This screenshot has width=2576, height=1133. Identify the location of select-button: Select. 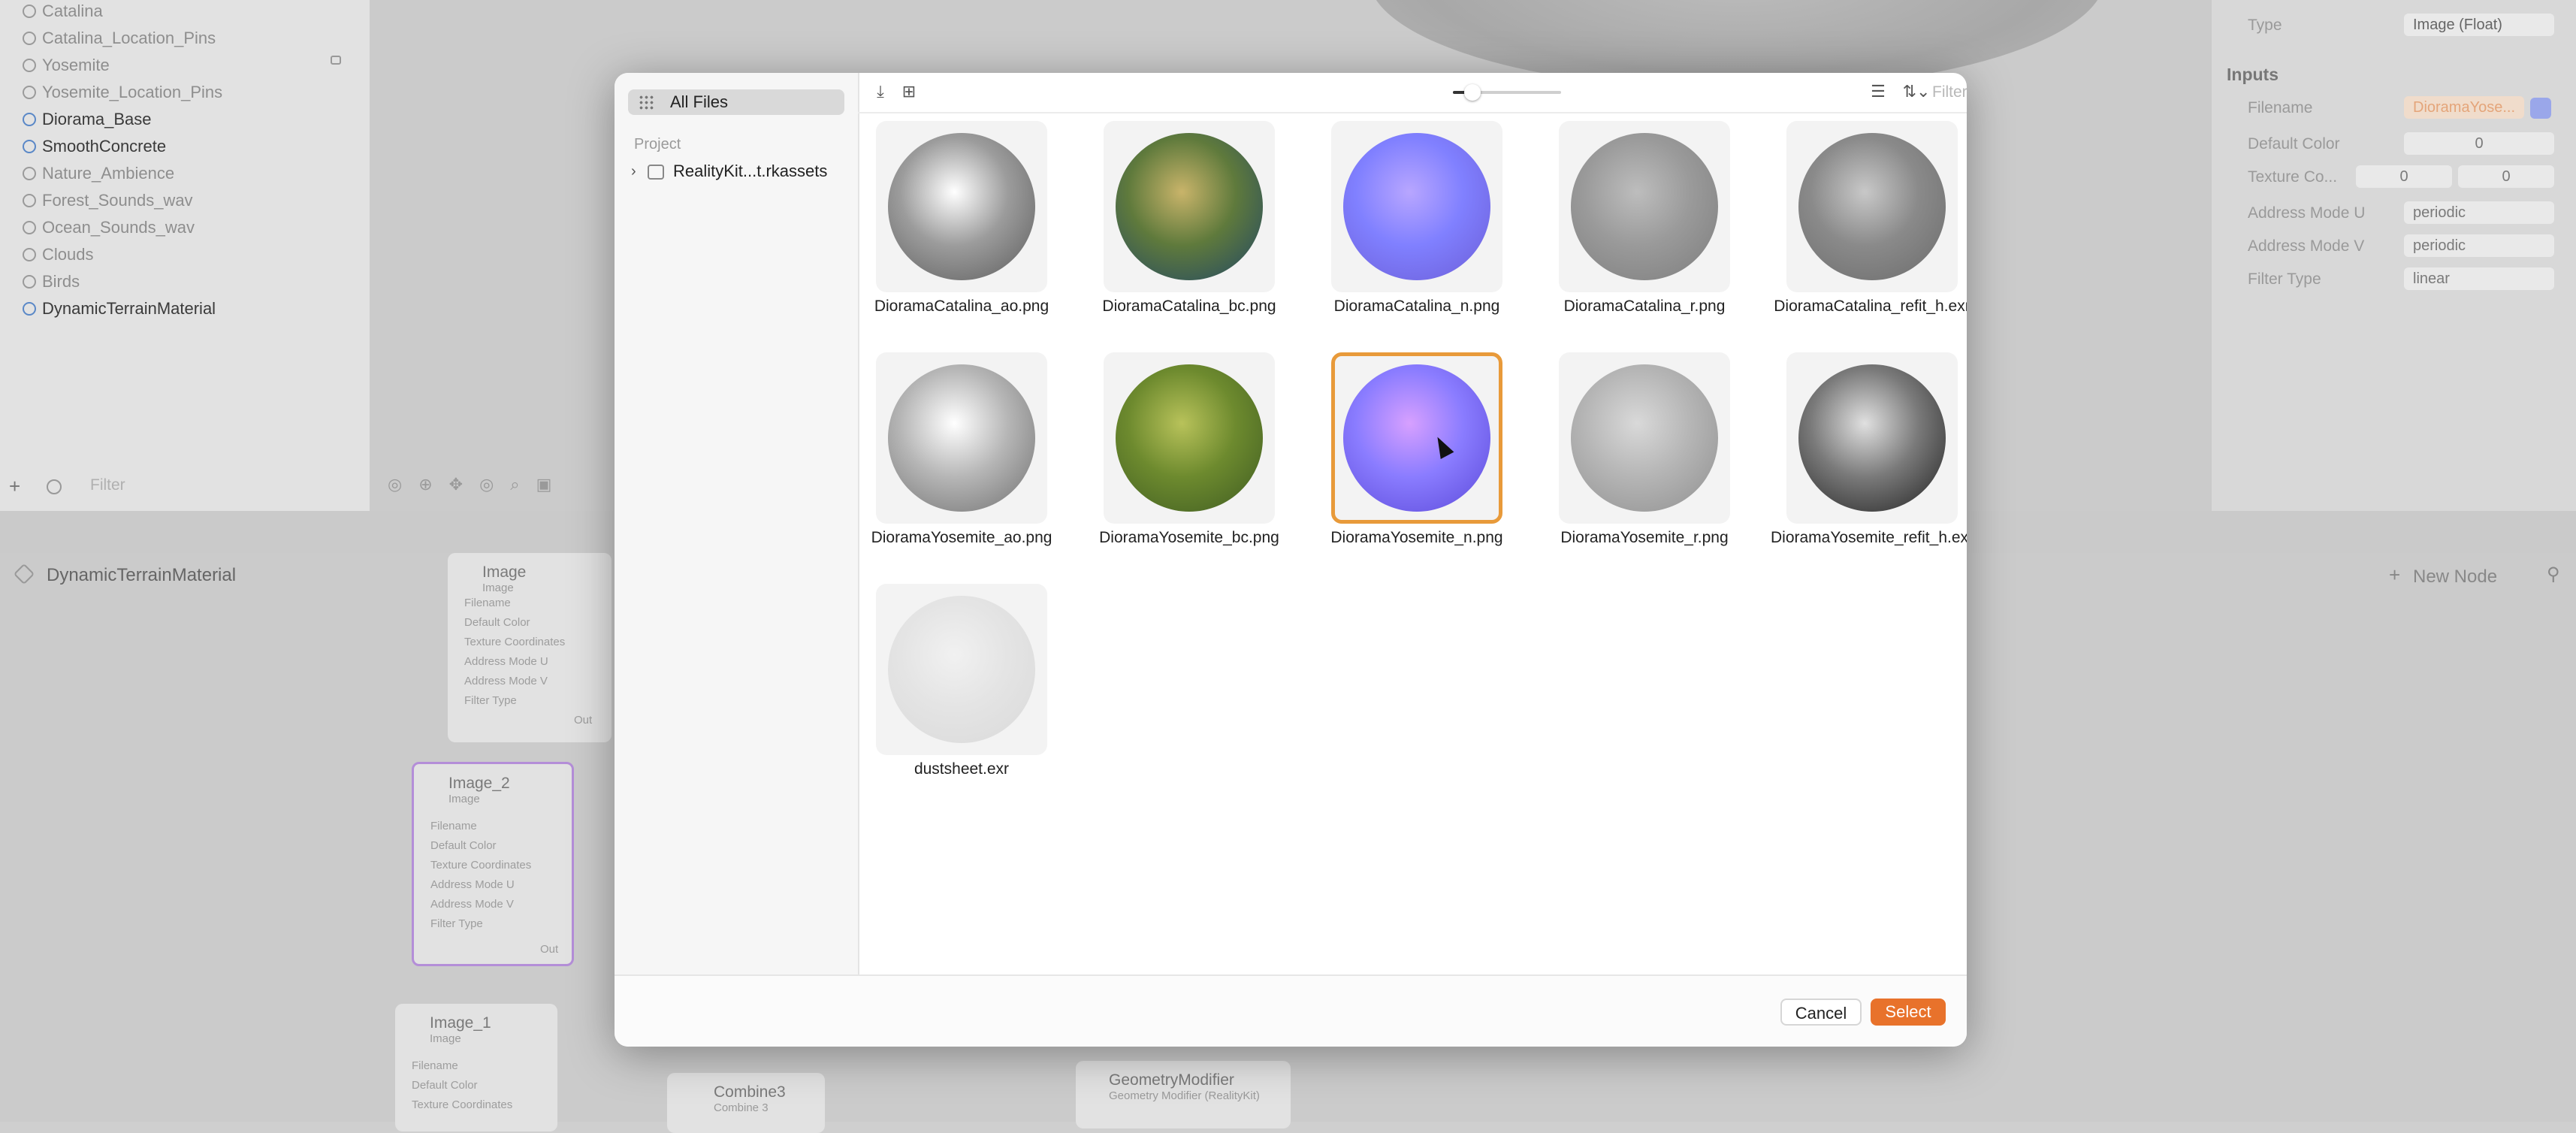
(1908, 1012).